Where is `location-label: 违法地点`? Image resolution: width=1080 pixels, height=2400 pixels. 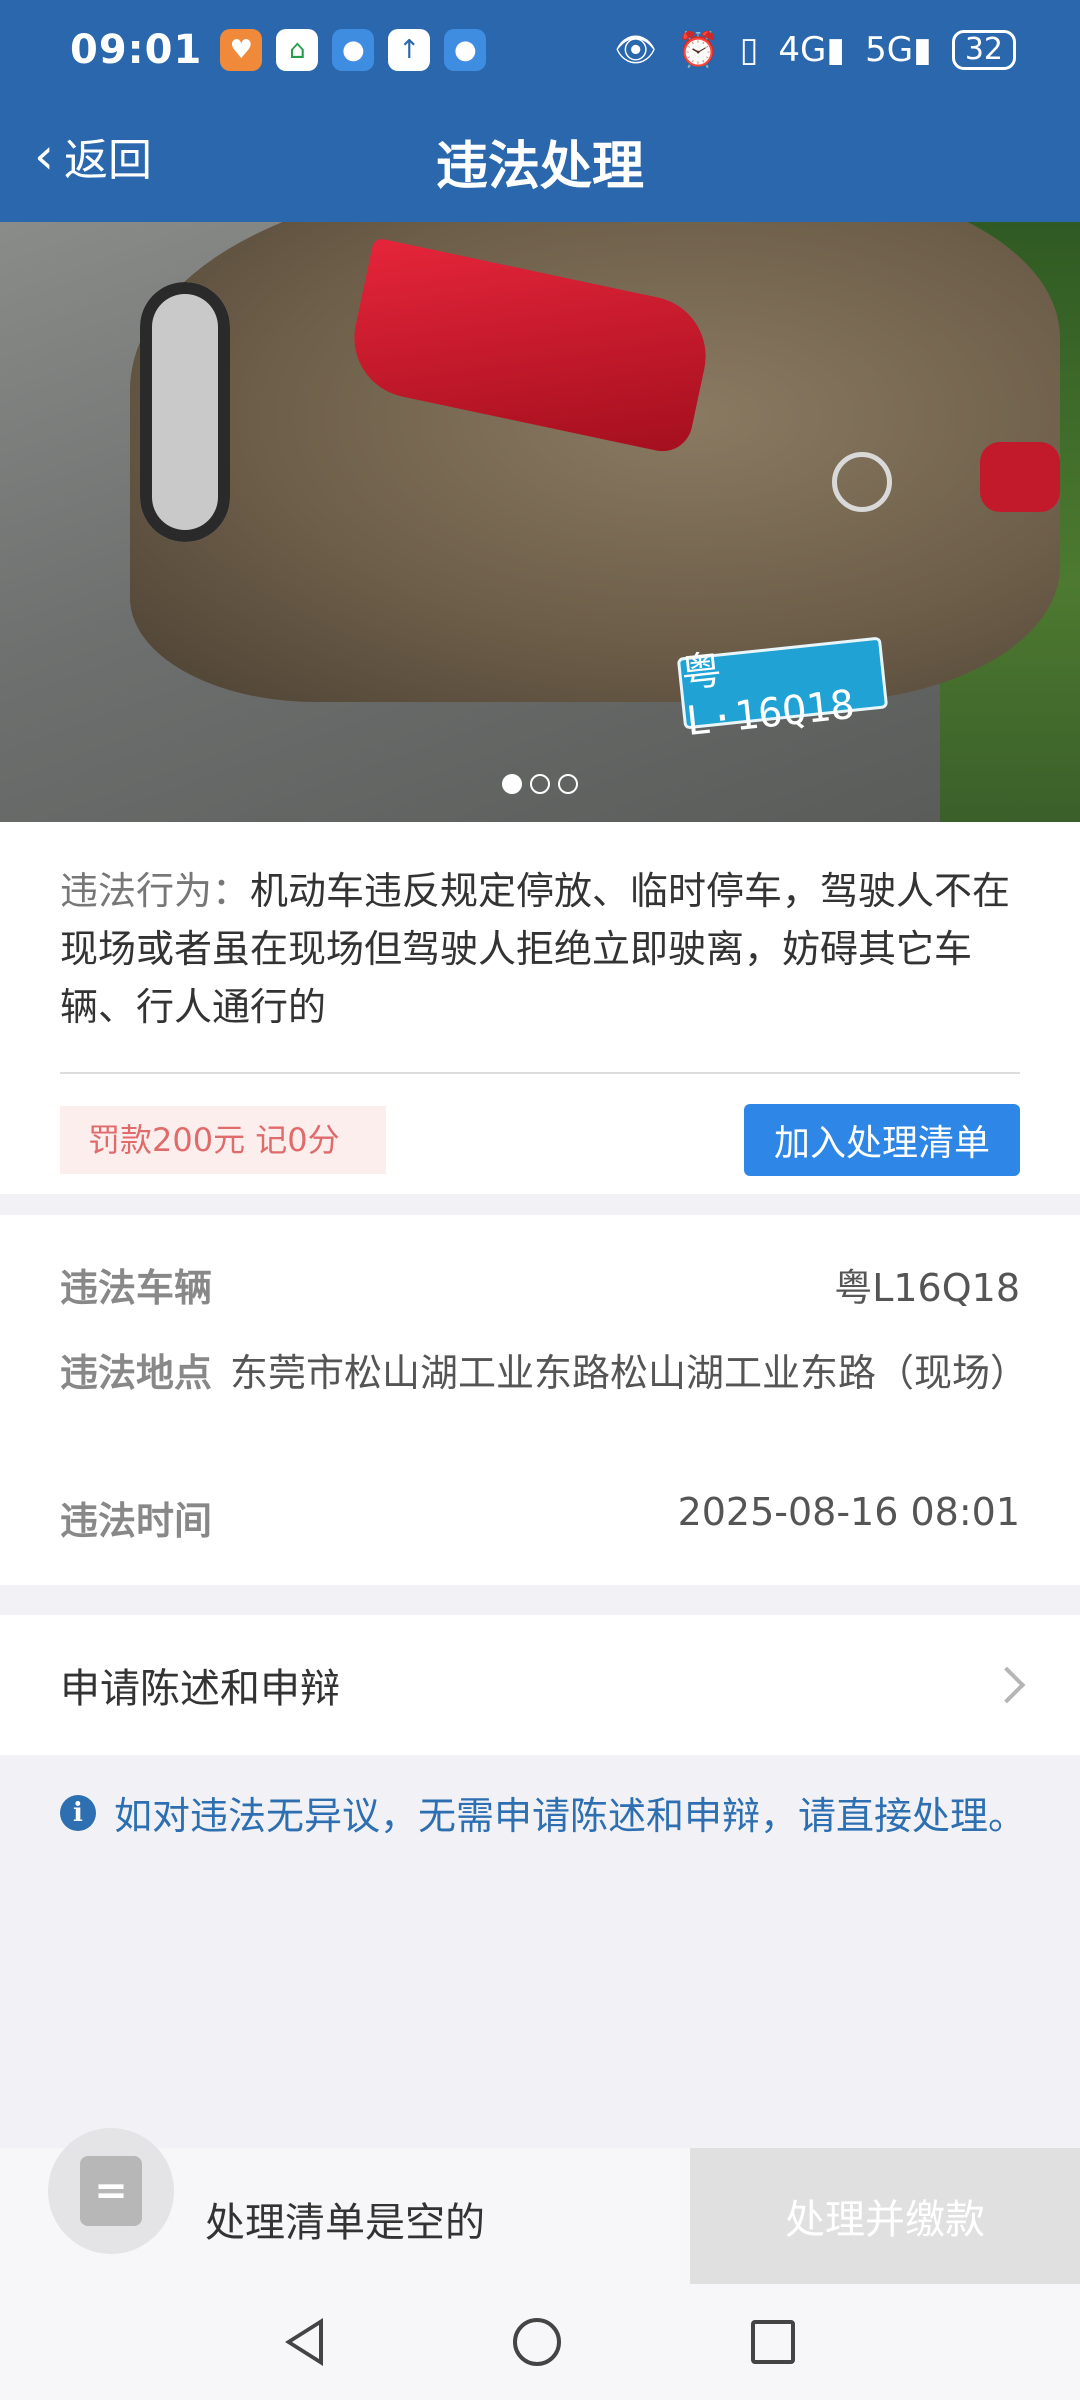 location-label: 违法地点 is located at coordinates (136, 1373).